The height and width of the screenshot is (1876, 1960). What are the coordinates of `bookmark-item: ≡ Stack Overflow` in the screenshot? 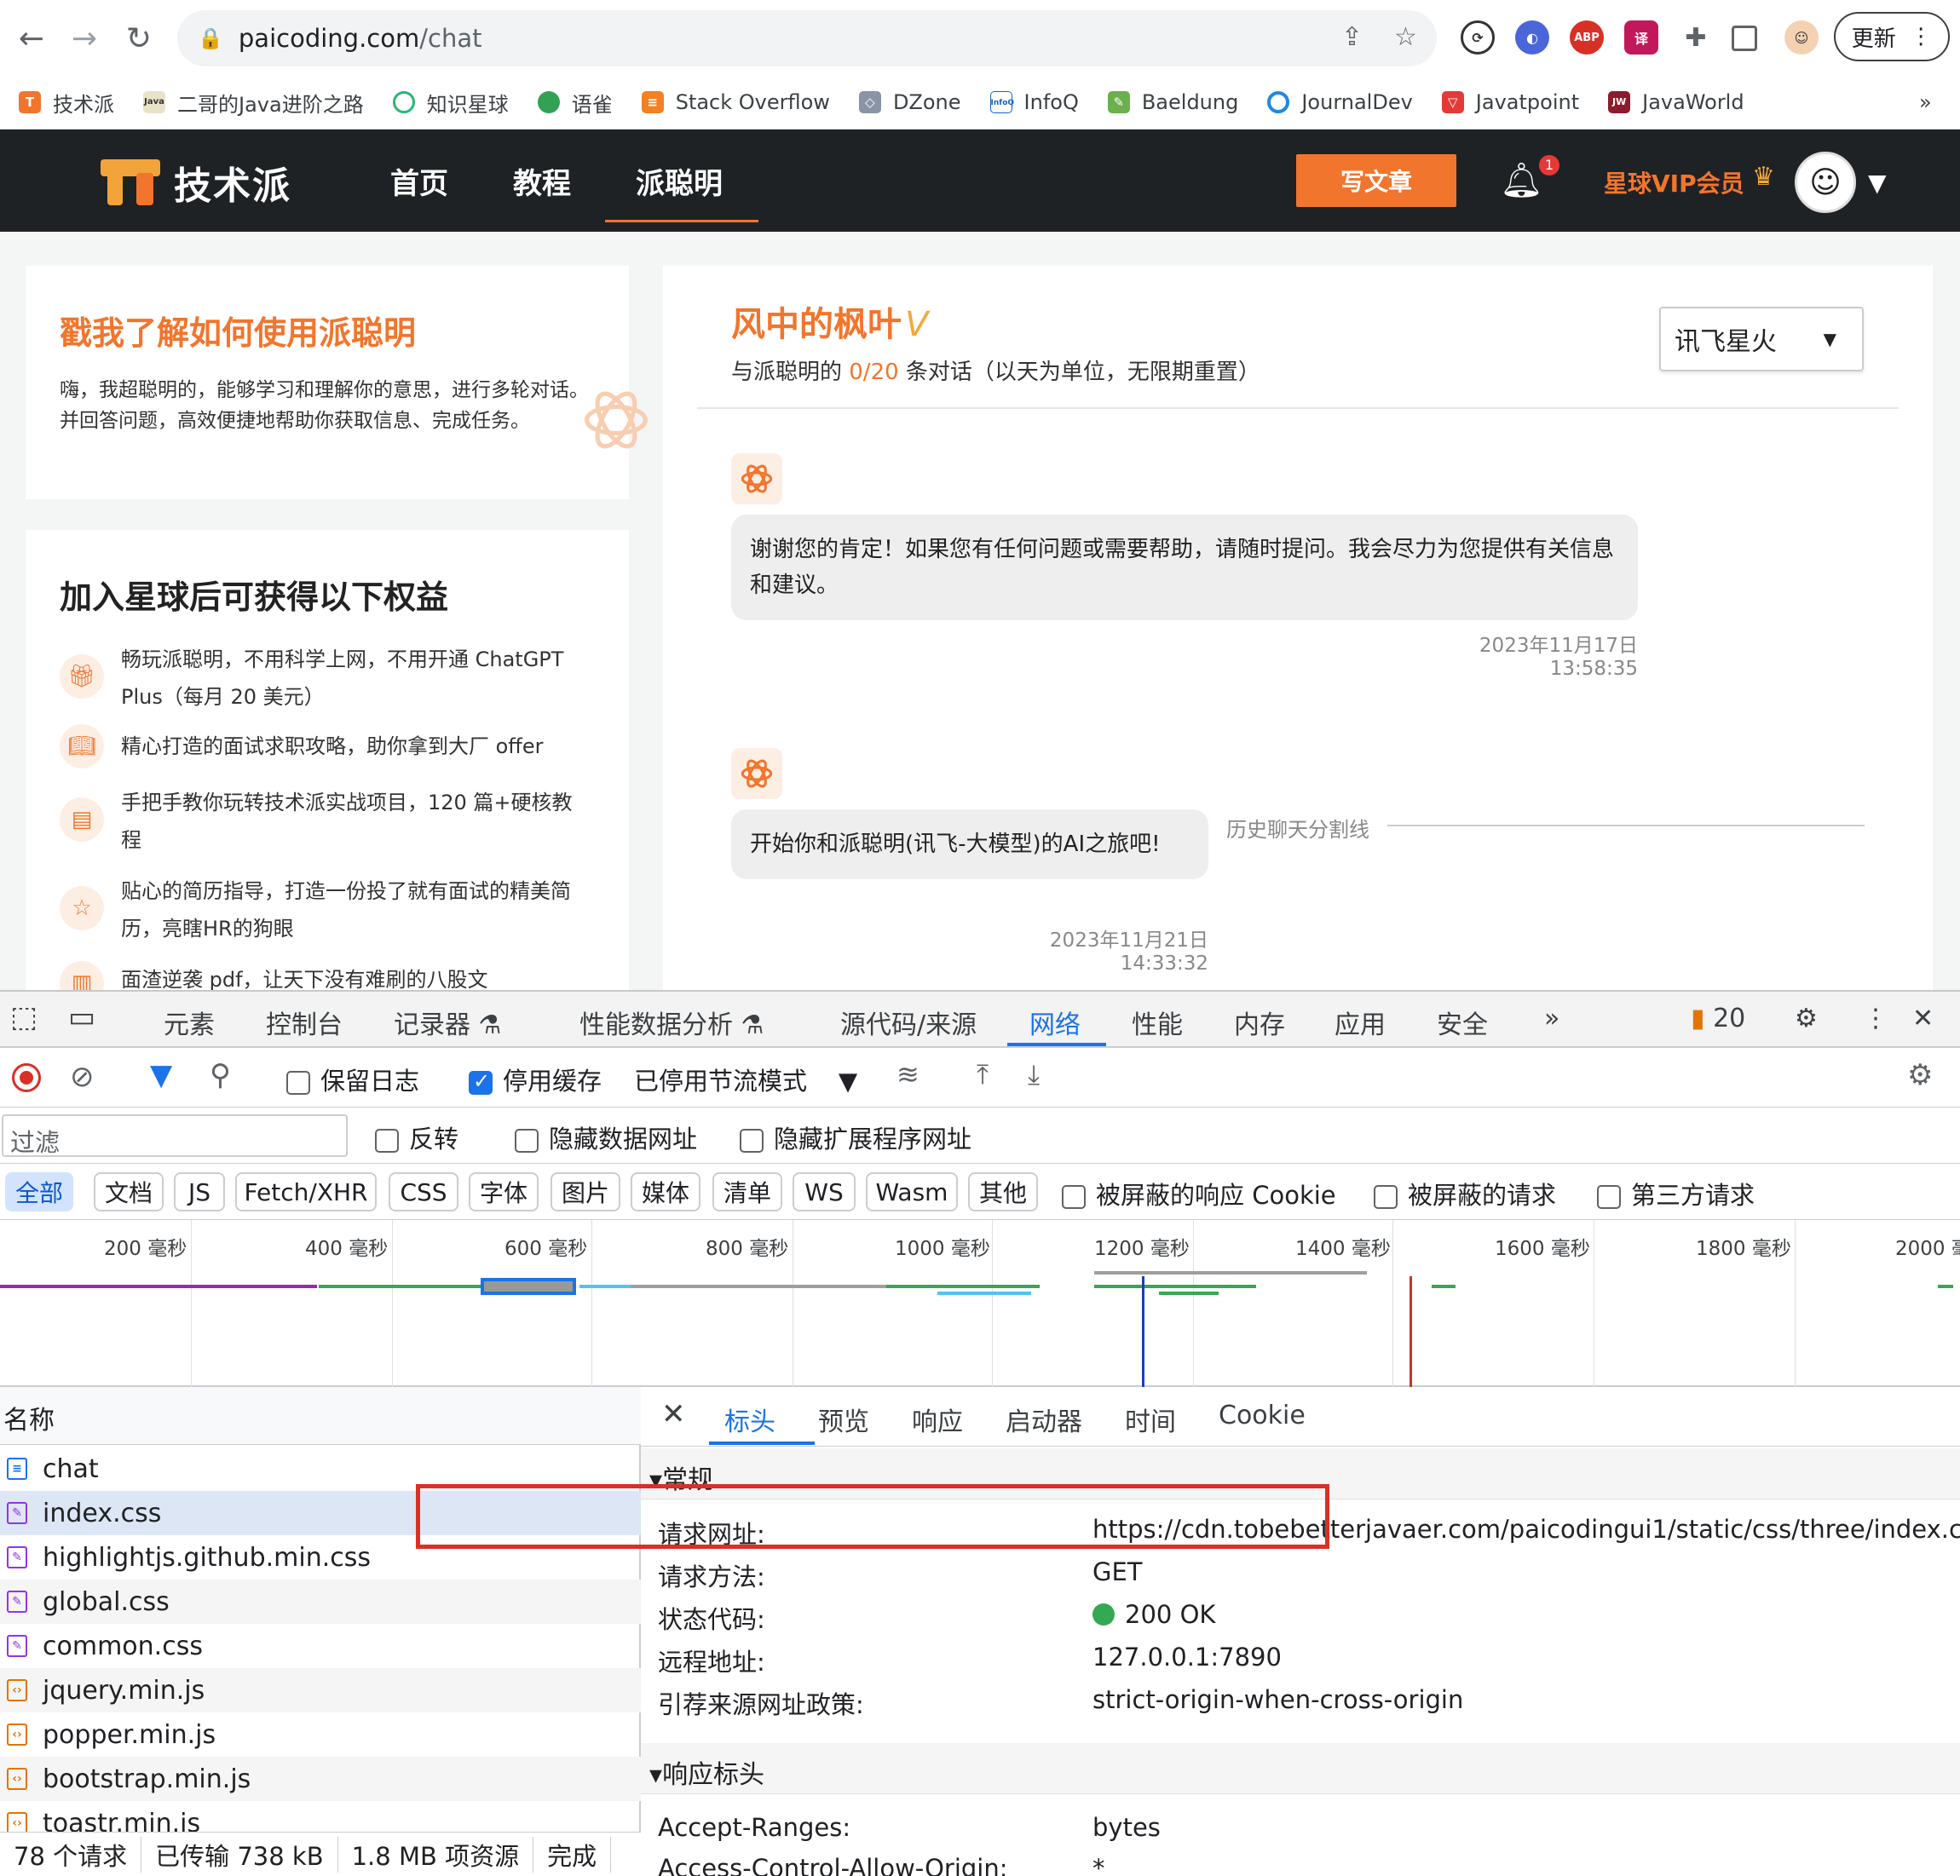 It's located at (735, 102).